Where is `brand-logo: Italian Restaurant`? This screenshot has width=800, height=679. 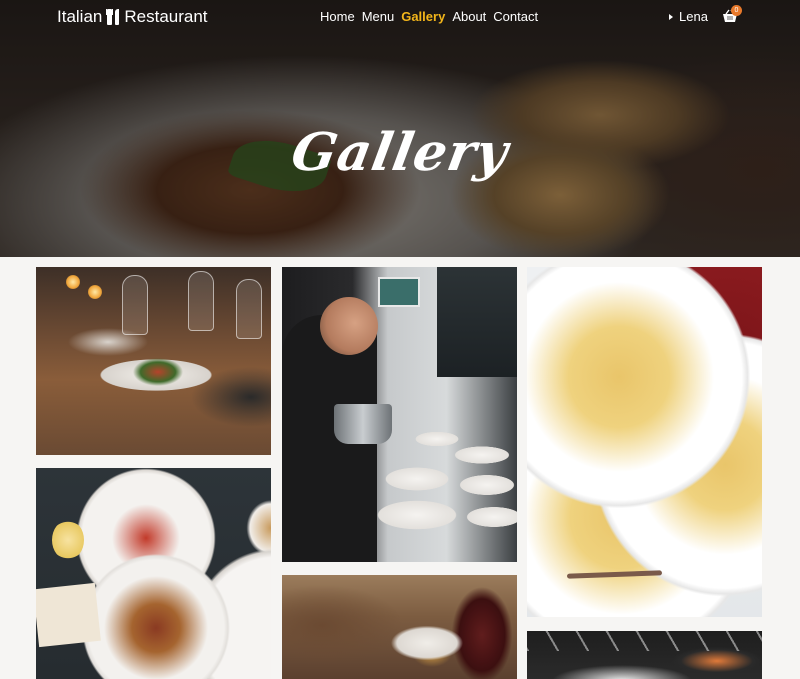 brand-logo: Italian Restaurant is located at coordinates (132, 17).